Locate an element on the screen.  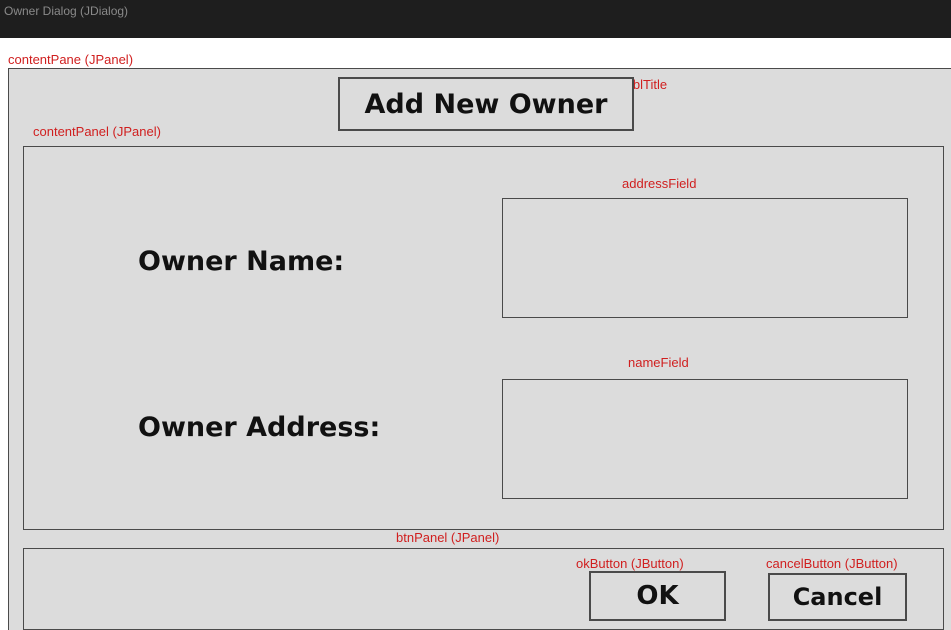
window-title: Owner Dialog (JDialog) is located at coordinates (66, 11).